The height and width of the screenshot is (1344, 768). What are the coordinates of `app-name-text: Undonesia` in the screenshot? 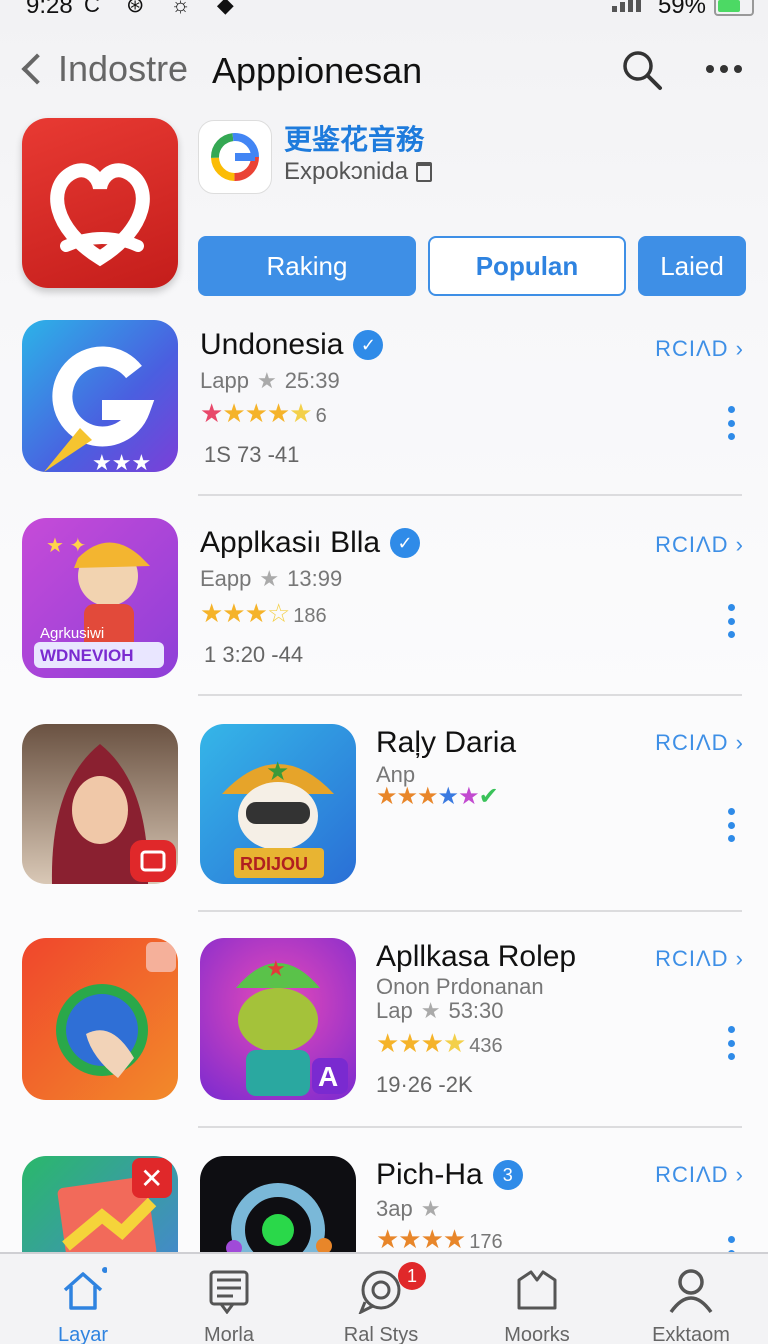 It's located at (272, 344).